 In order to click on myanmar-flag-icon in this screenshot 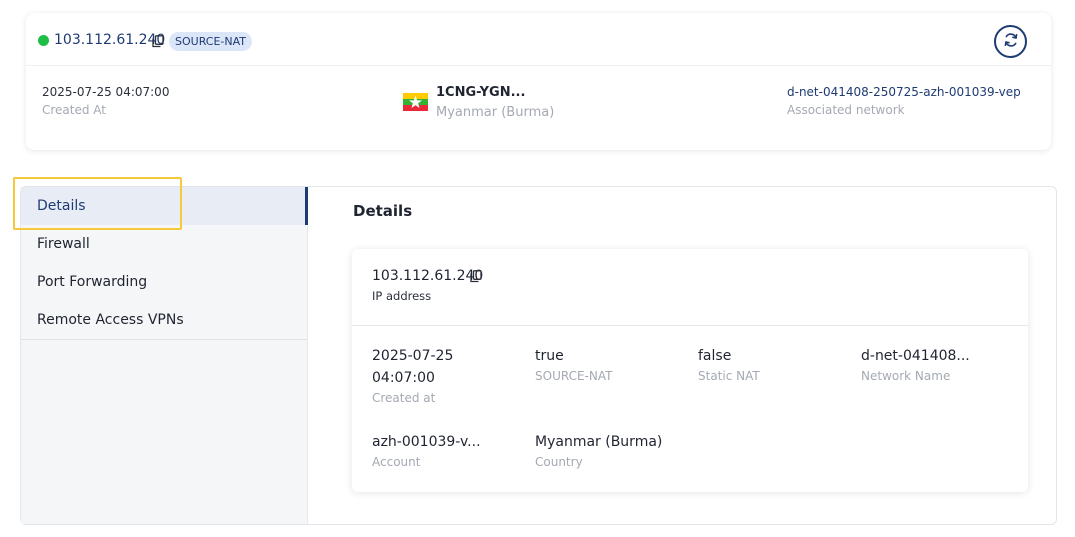, I will do `click(415, 102)`.